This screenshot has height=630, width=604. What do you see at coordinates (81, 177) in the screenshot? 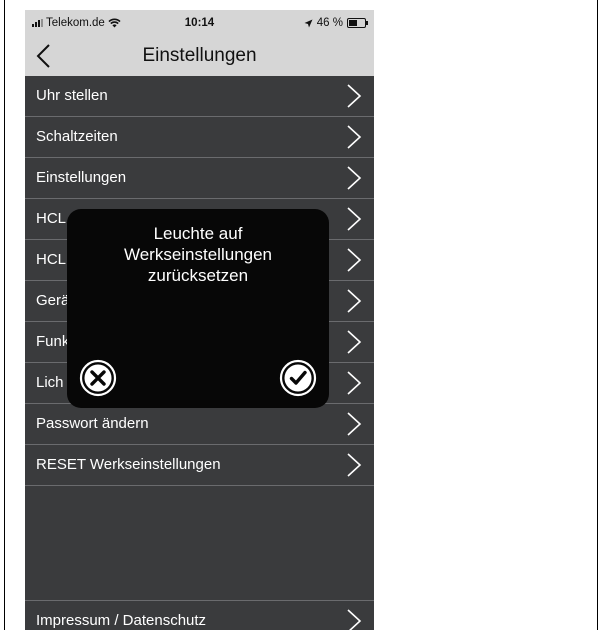
I see `menu-item-label: Einstellungen` at bounding box center [81, 177].